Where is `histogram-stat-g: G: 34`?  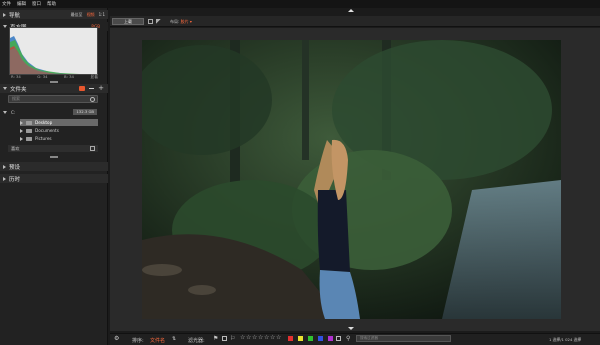
histogram-stat-g: G: 34 is located at coordinates (42, 76).